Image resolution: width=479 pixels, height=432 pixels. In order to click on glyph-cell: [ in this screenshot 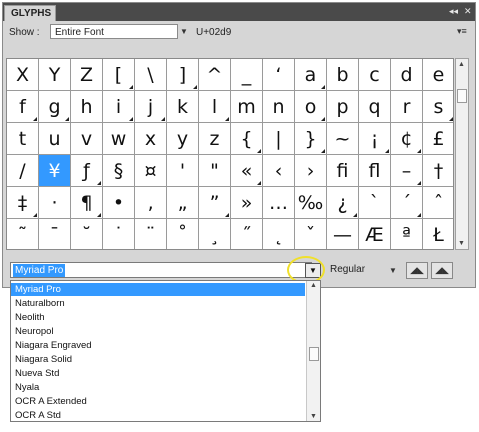, I will do `click(119, 75)`.